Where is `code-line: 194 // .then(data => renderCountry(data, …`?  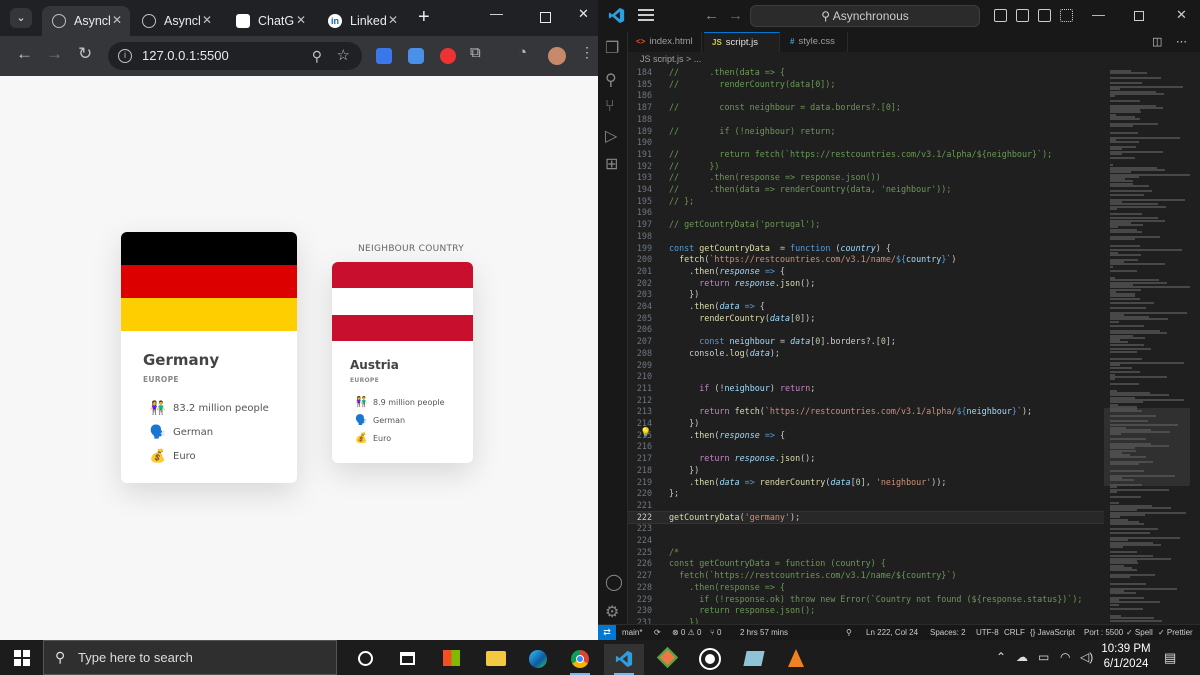 code-line: 194 // .then(data => renderCountry(data, … is located at coordinates (866, 190).